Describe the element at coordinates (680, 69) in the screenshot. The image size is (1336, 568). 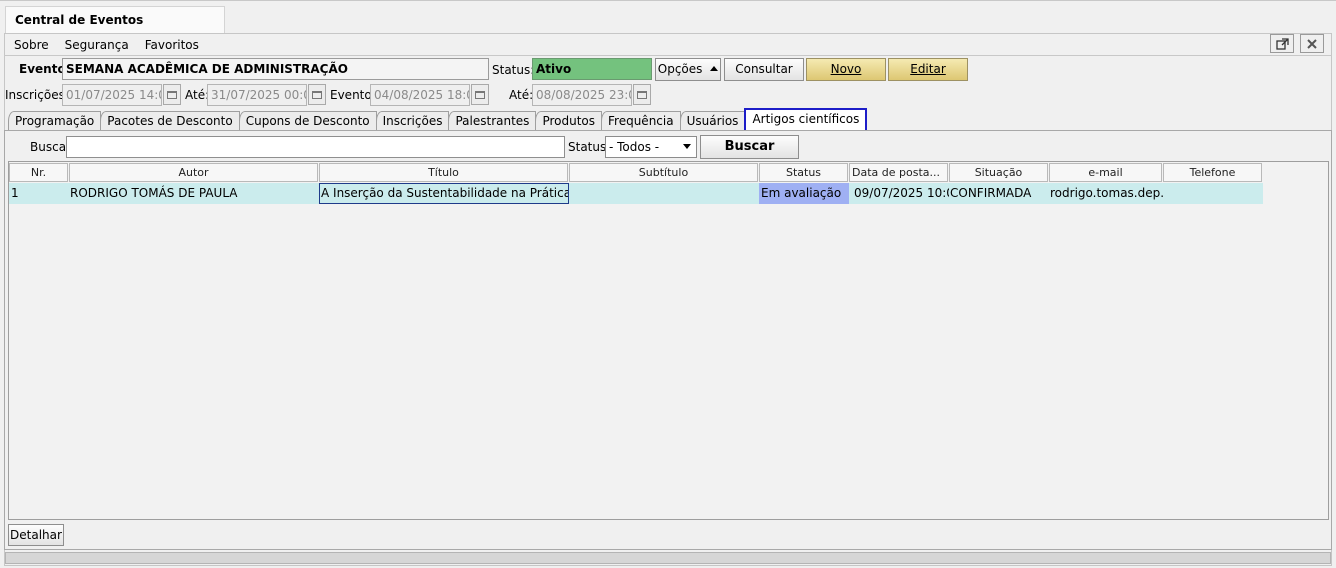
I see `opcoes-label: Opções` at that location.